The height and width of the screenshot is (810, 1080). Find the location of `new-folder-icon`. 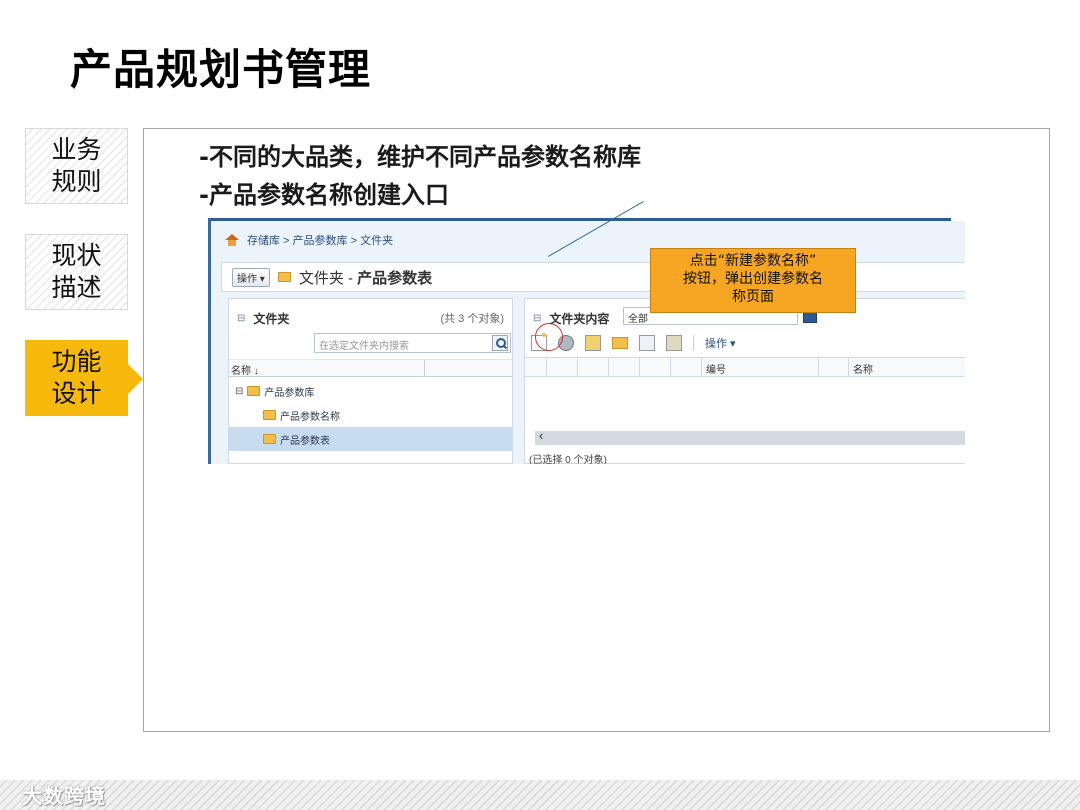

new-folder-icon is located at coordinates (620, 343).